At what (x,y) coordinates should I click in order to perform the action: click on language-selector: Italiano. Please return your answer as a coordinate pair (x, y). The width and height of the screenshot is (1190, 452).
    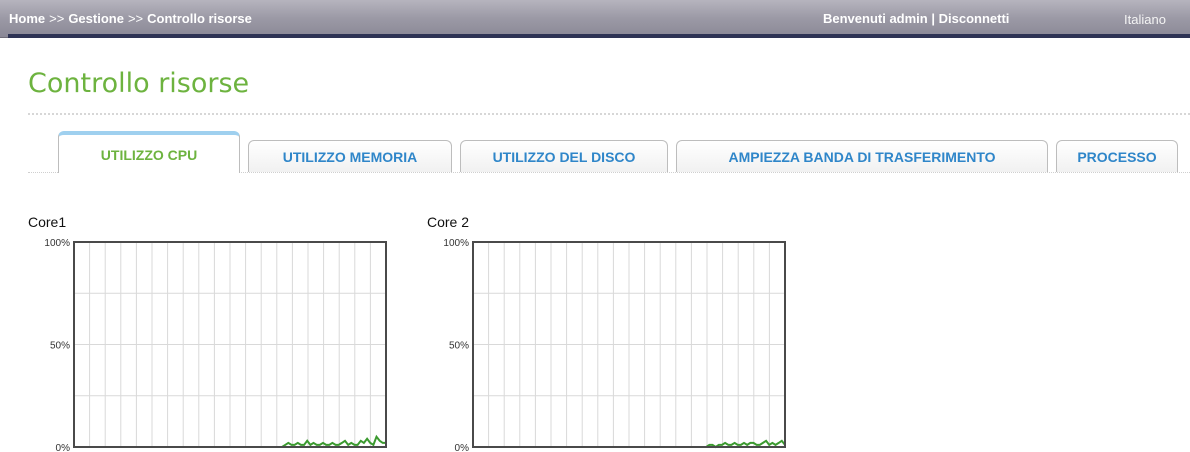
    Looking at the image, I should click on (1145, 19).